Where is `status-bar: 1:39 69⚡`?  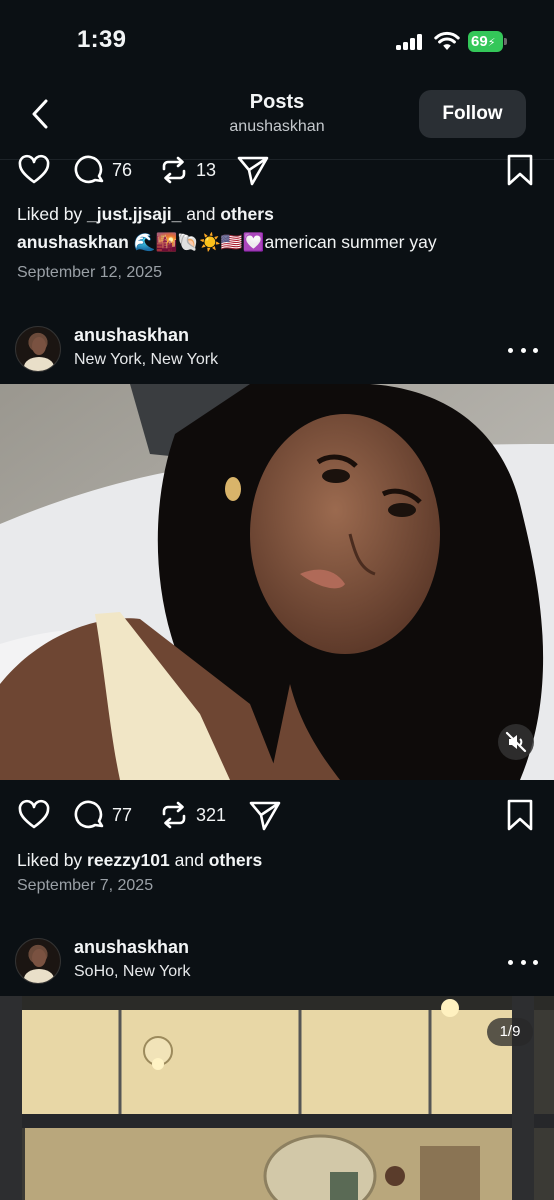
status-bar: 1:39 69⚡ is located at coordinates (277, 41).